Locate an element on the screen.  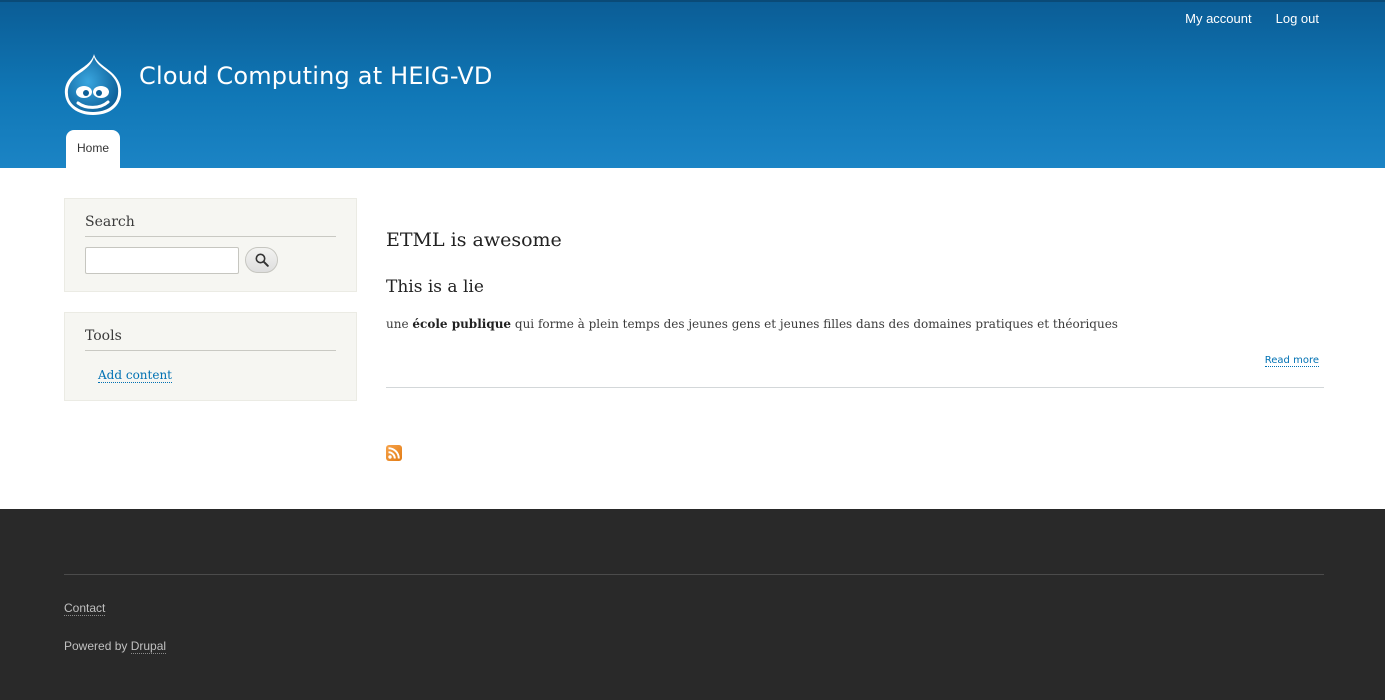
main-menu: Home is located at coordinates (93, 149).